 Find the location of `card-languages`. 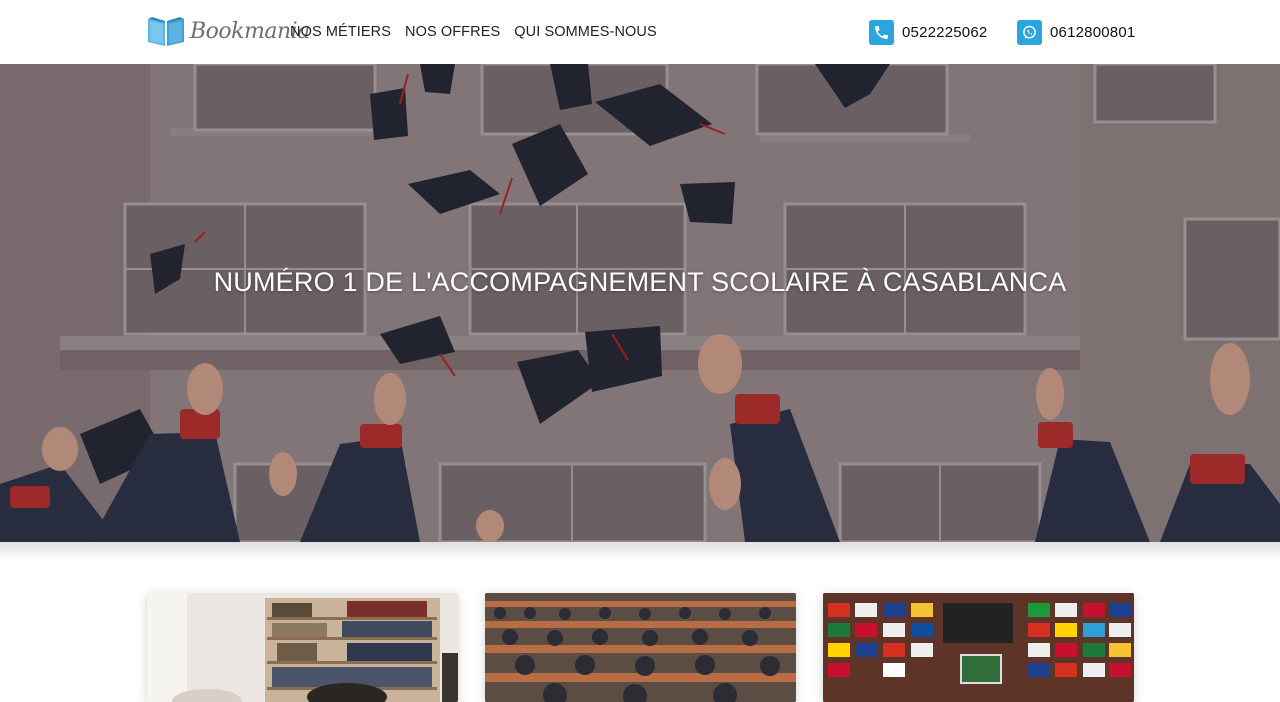

card-languages is located at coordinates (978, 647).